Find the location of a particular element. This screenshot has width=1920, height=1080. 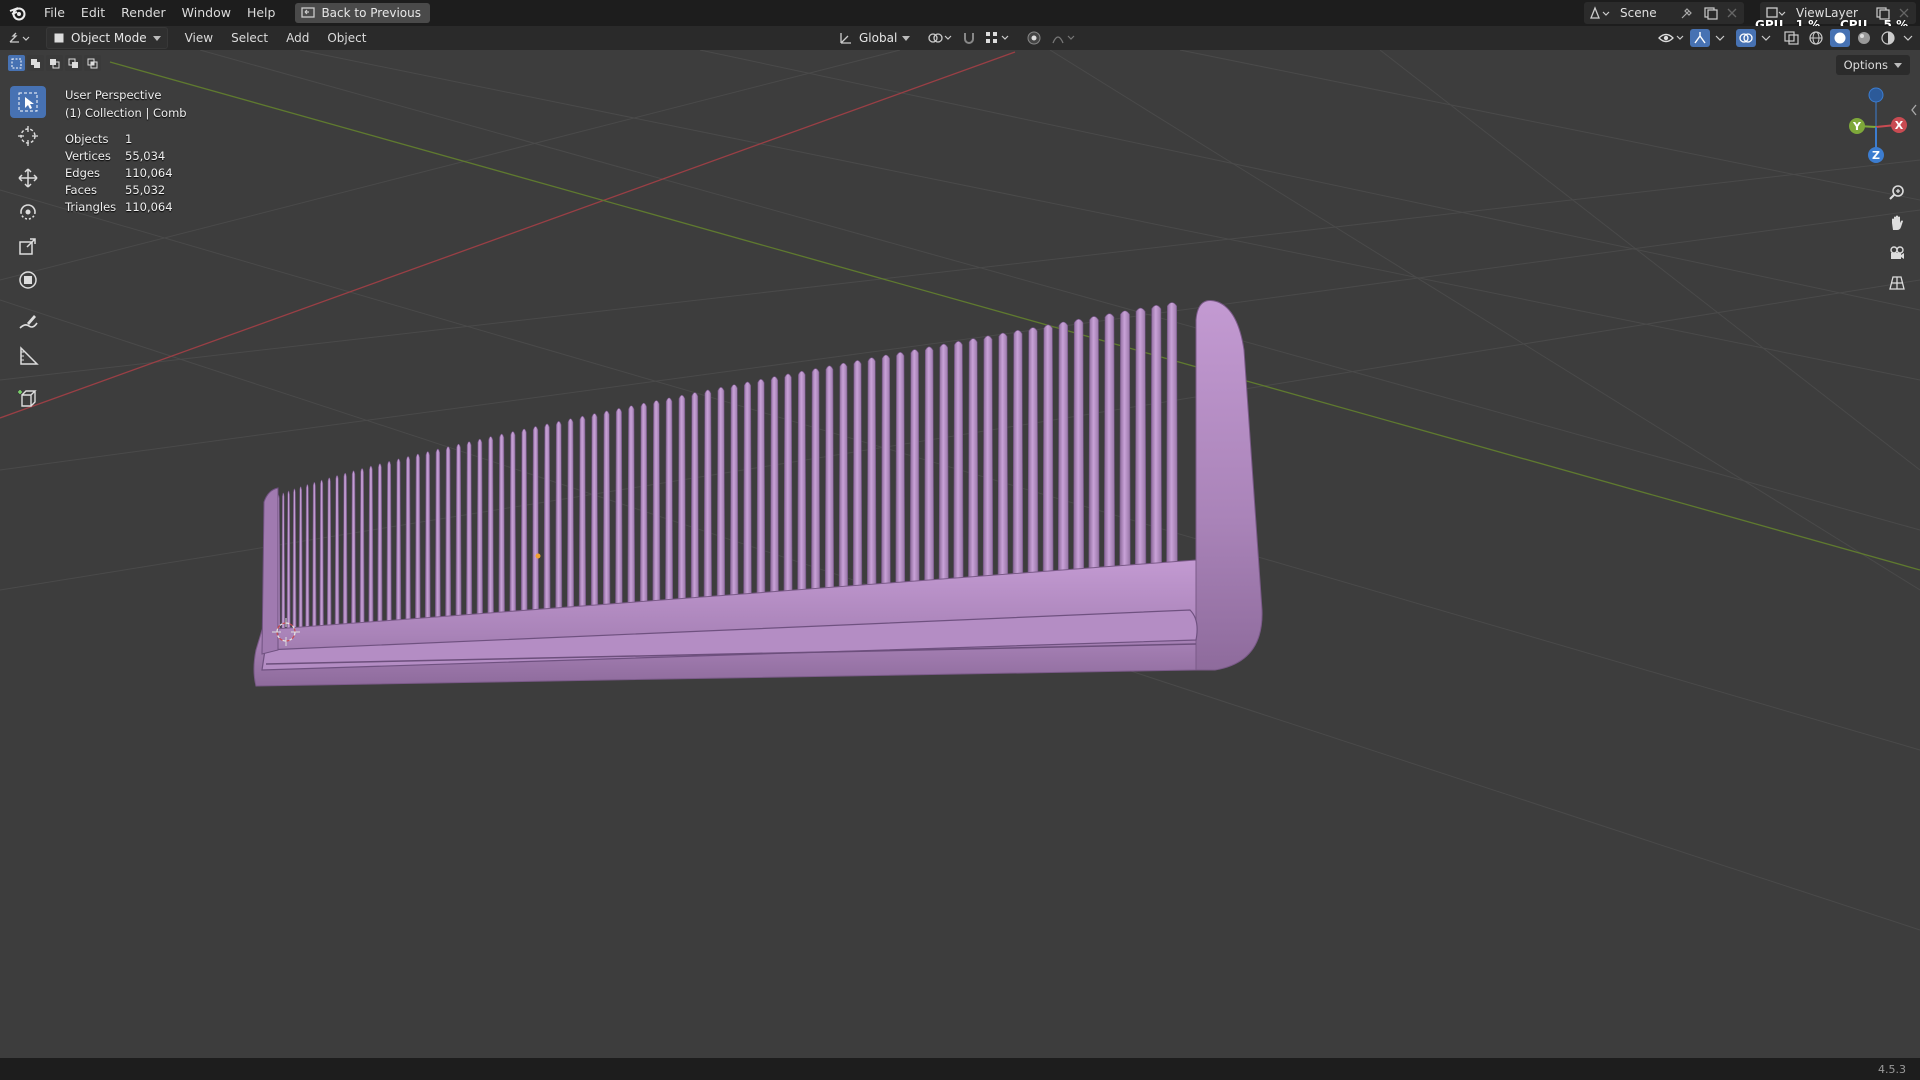

select-new-icon is located at coordinates (16, 63).